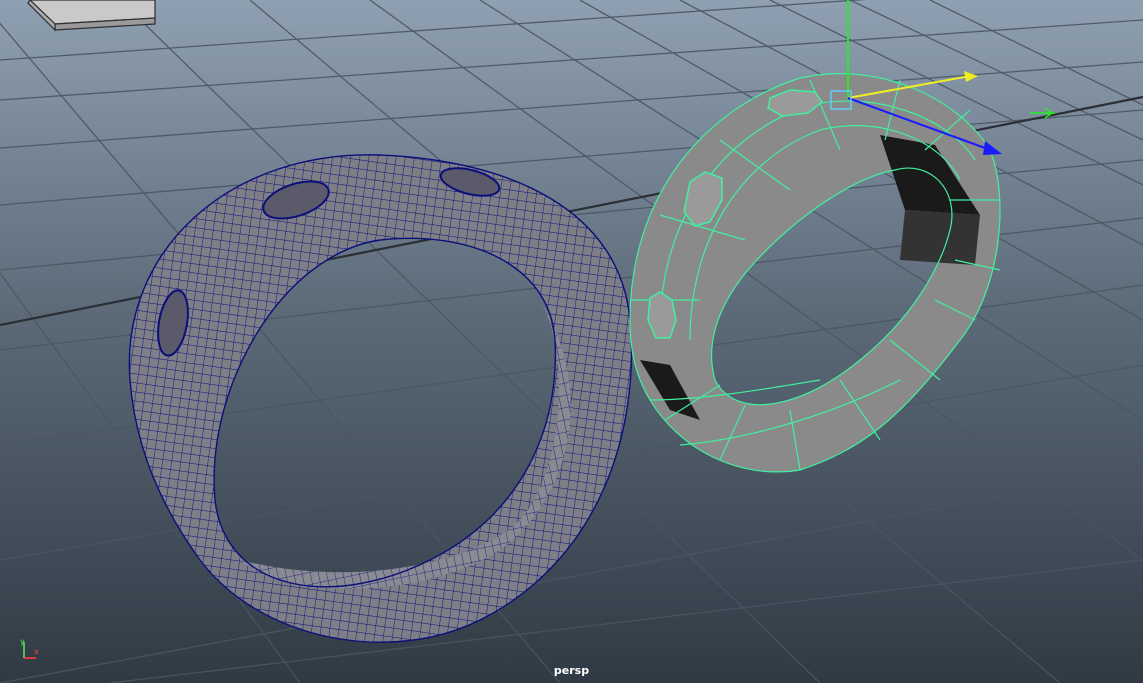 The image size is (1143, 683). I want to click on view-axis-indicator: y x, so click(34, 654).